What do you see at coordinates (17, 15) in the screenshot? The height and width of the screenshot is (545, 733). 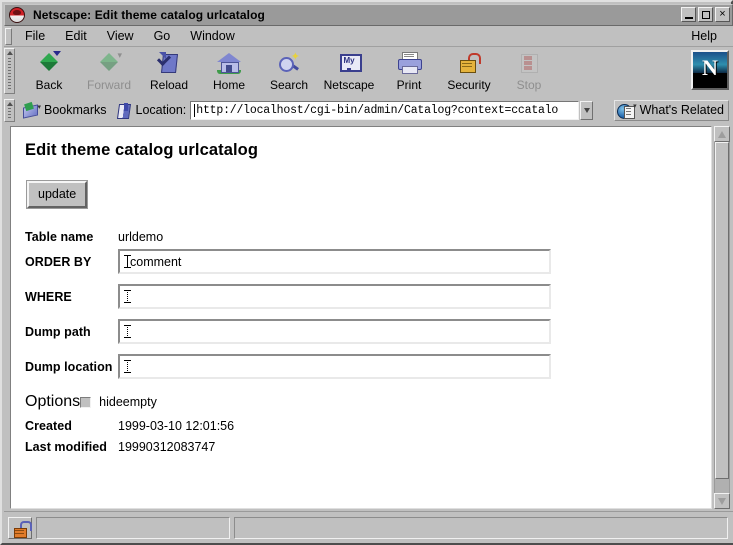 I see `netscape-ship-wheel-icon` at bounding box center [17, 15].